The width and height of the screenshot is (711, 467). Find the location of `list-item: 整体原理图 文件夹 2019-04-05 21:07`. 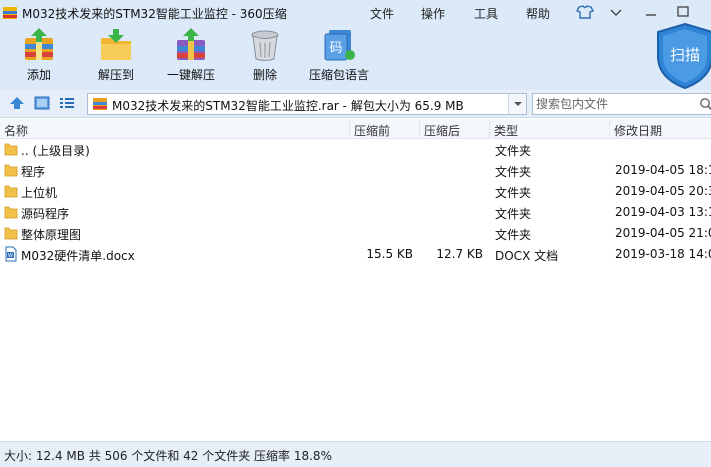

list-item: 整体原理图 文件夹 2019-04-05 21:07 is located at coordinates (355, 233).